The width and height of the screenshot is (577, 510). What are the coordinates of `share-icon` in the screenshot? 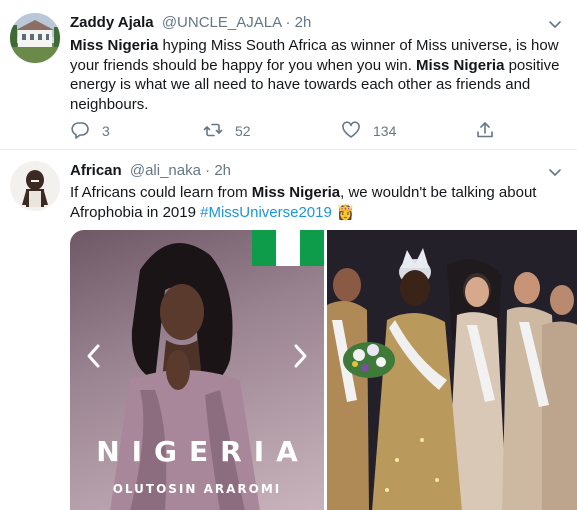 It's located at (485, 131).